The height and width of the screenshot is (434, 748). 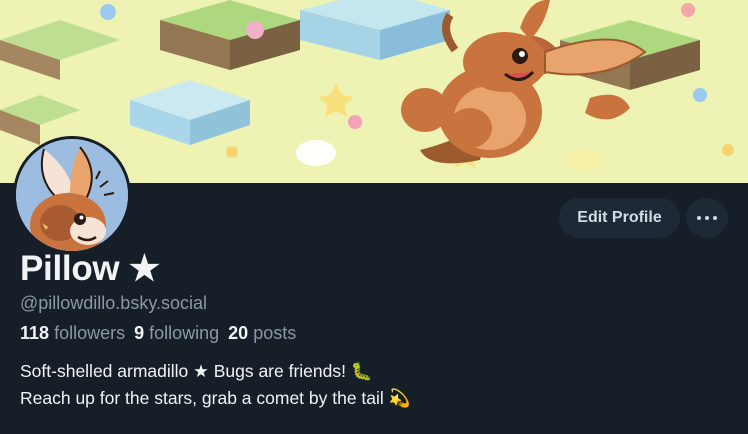 I want to click on followers-link: 118 followers, so click(x=72, y=333).